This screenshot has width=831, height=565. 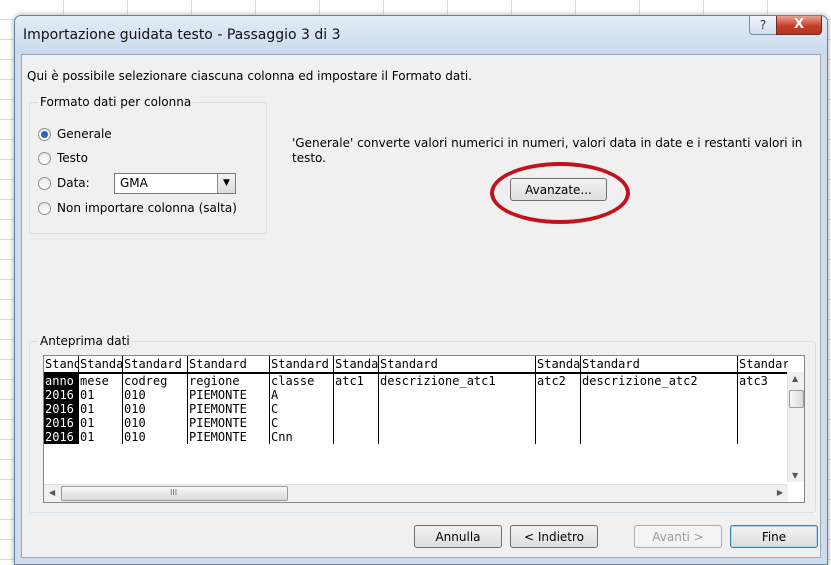 I want to click on table-row: 2016 01 010 PIEMONTE Cnn, so click(x=416, y=437).